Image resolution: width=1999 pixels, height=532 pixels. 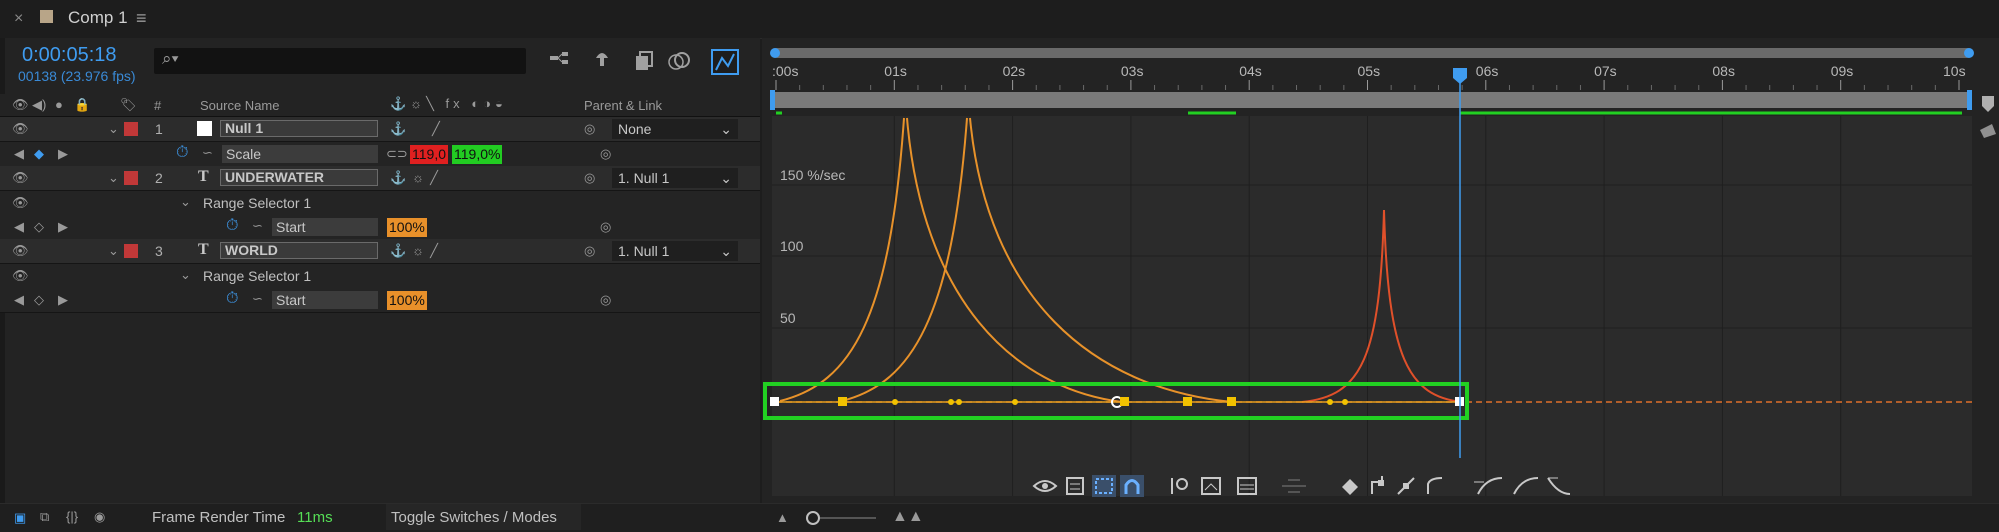 What do you see at coordinates (725, 62) in the screenshot?
I see `graph-editor-icon` at bounding box center [725, 62].